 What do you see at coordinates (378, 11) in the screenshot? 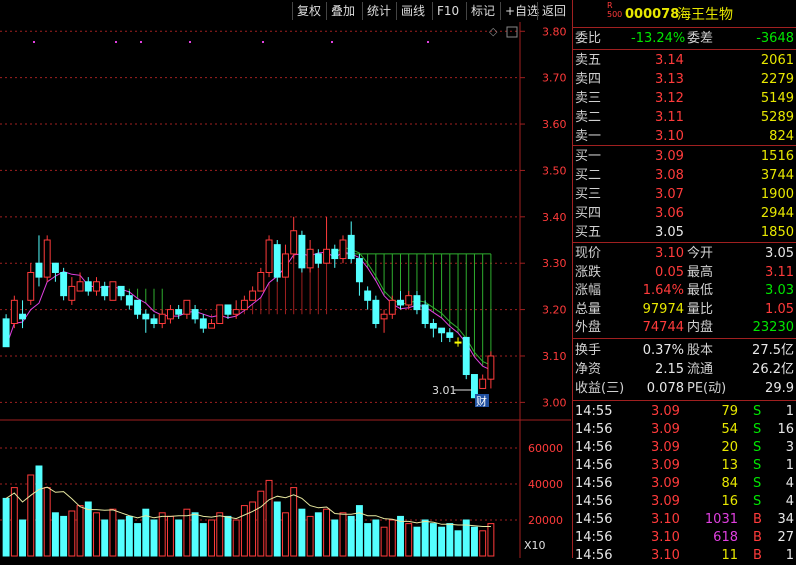
I see `statistics-button: 统计` at bounding box center [378, 11].